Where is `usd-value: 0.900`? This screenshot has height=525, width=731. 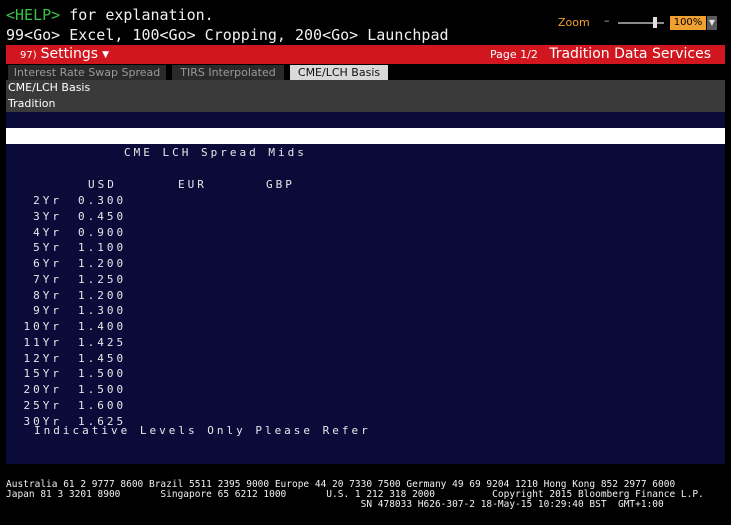
usd-value: 0.900 is located at coordinates (102, 232).